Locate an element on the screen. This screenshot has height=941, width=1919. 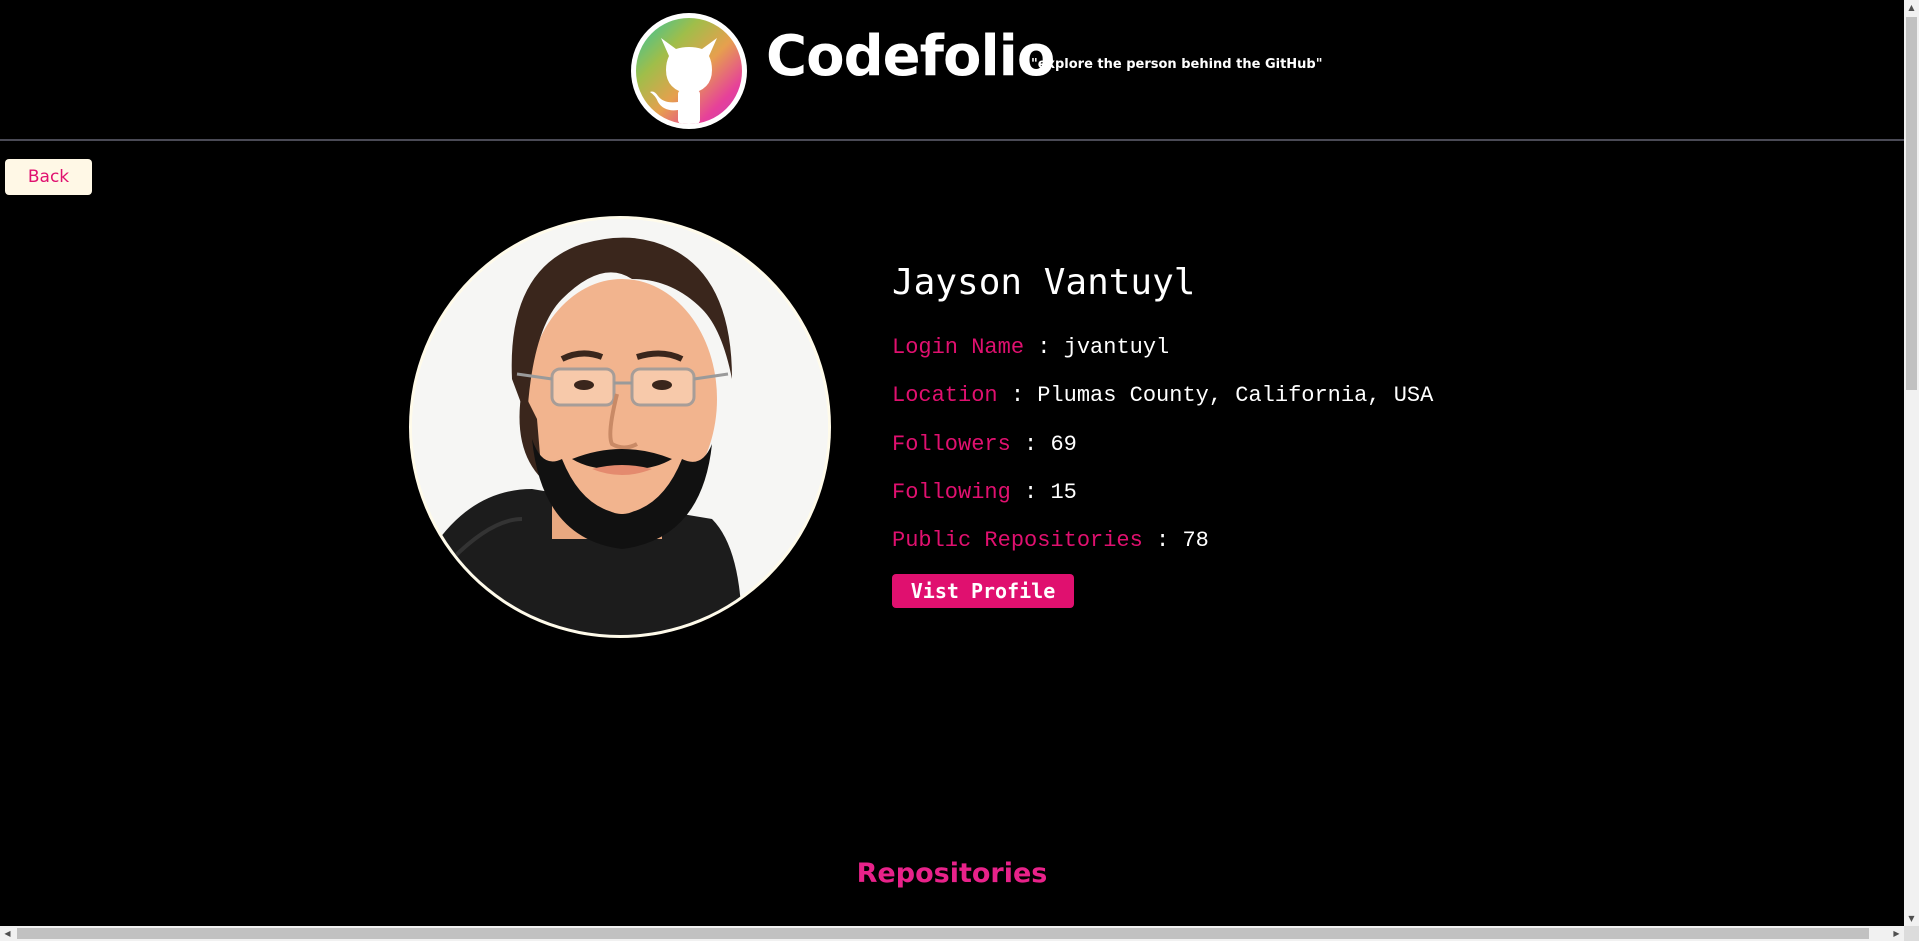
following-label: Following is located at coordinates (951, 492).